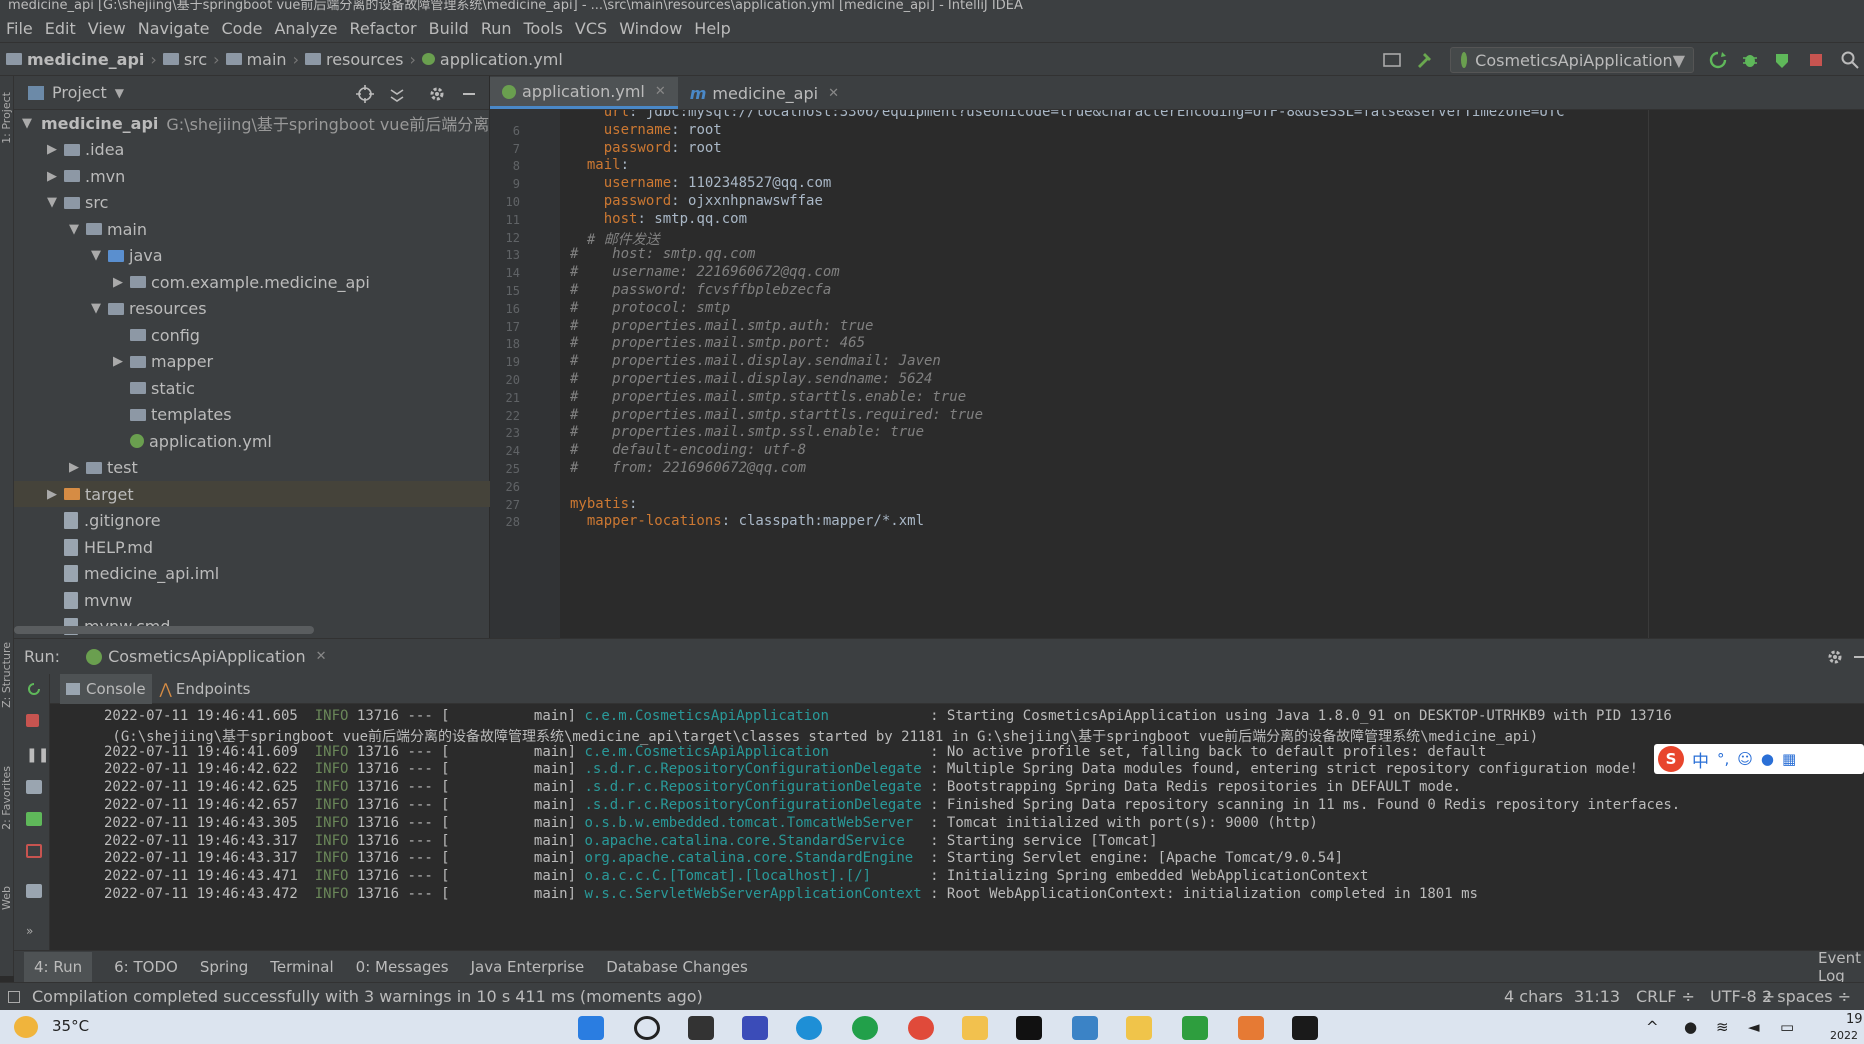 The height and width of the screenshot is (1044, 1864). What do you see at coordinates (688, 450) in the screenshot?
I see `code-line: # default-encoding: utf-8` at bounding box center [688, 450].